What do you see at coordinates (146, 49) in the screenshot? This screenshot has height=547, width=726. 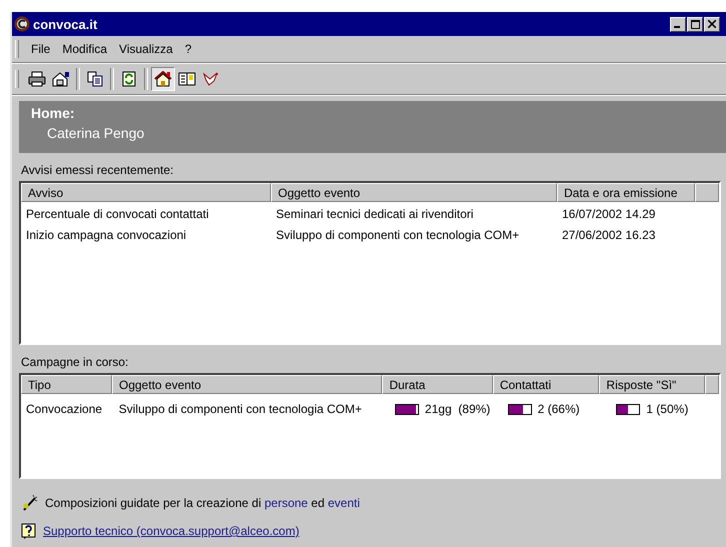 I see `menu-item: Visualizza` at bounding box center [146, 49].